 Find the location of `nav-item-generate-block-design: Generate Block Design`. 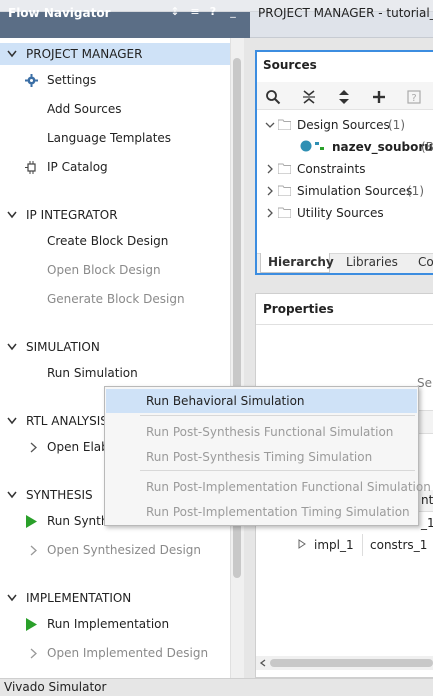

nav-item-generate-block-design: Generate Block Design is located at coordinates (115, 299).